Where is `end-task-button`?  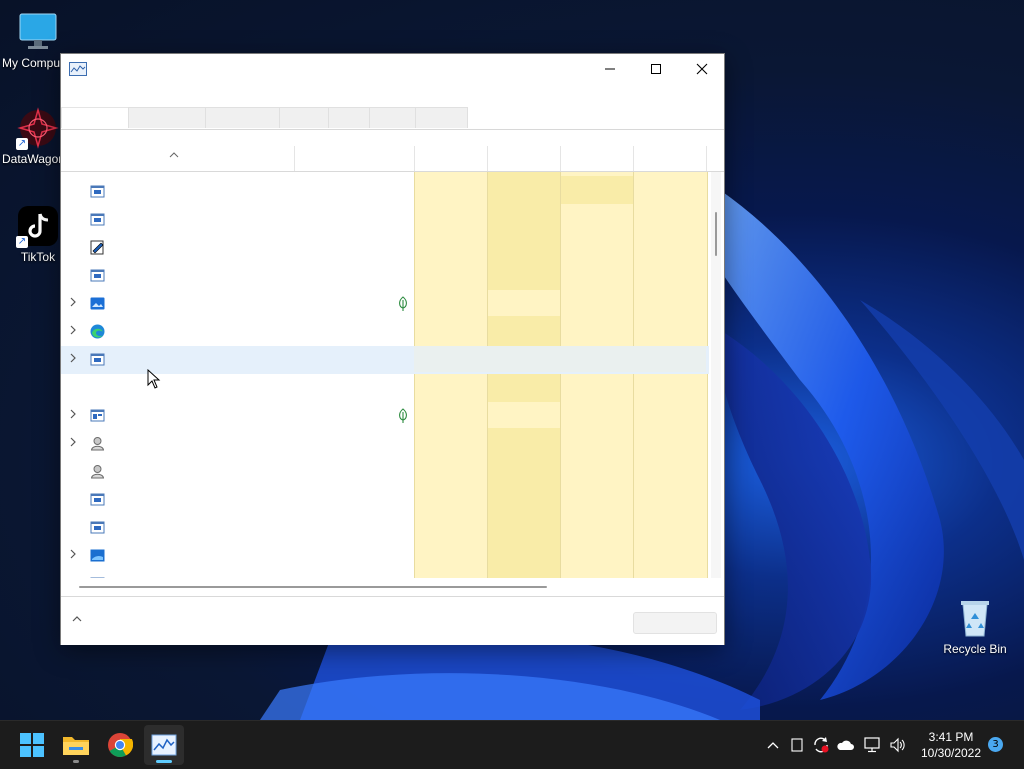 end-task-button is located at coordinates (675, 623).